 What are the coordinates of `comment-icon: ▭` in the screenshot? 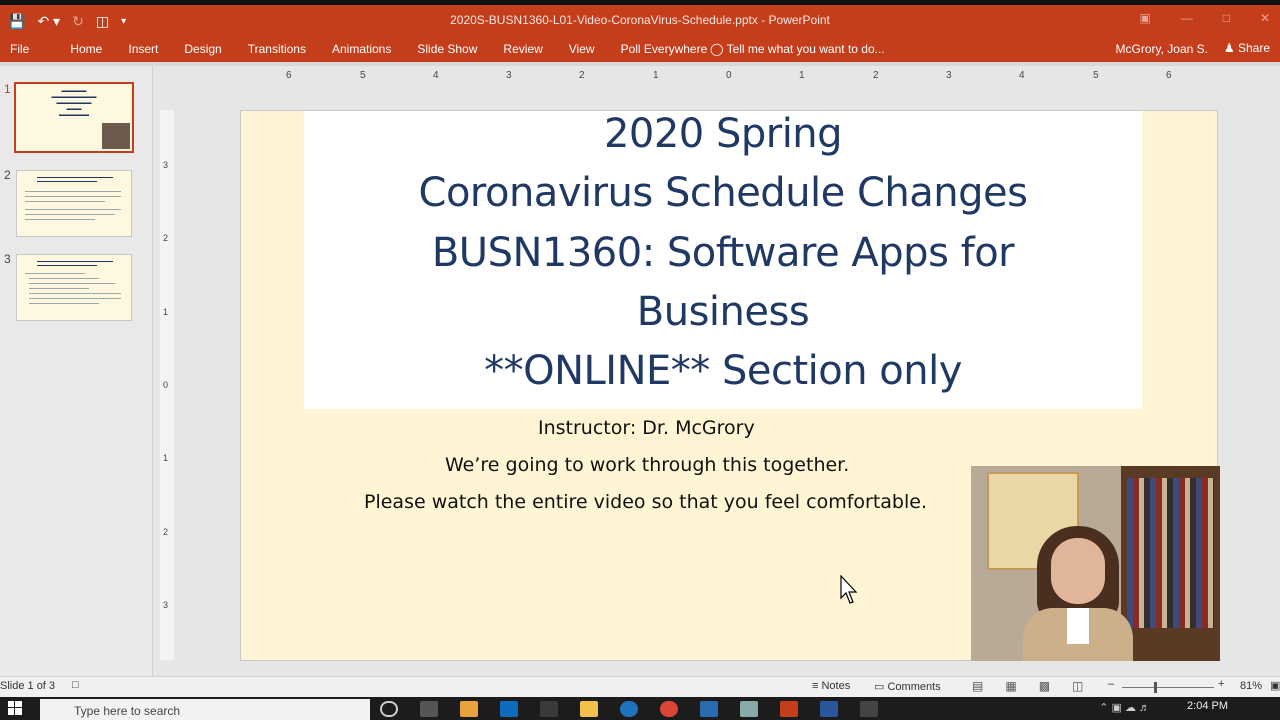 It's located at (879, 687).